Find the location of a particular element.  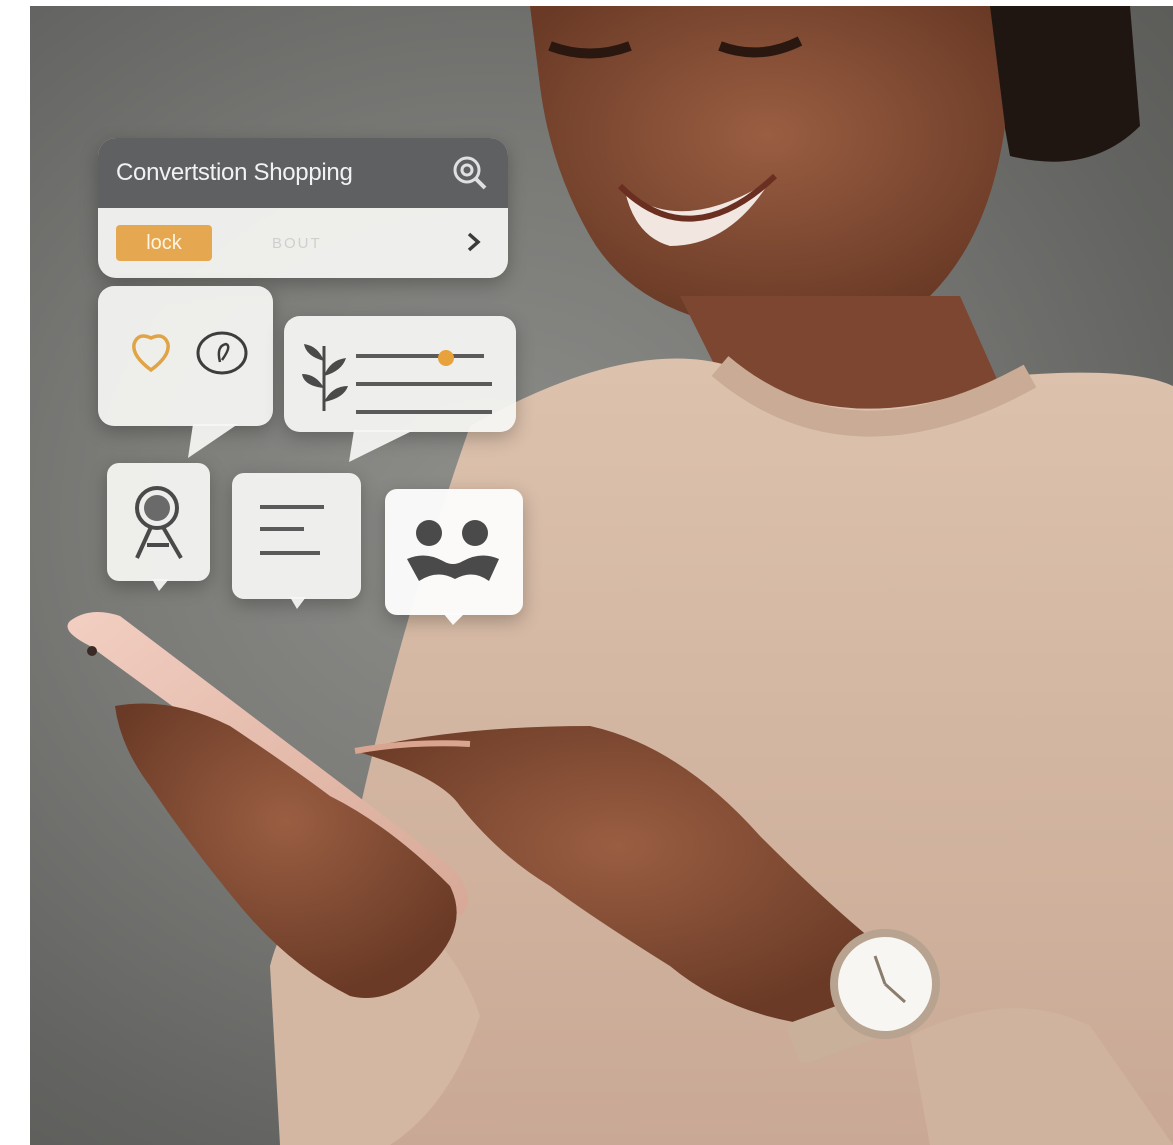

text-lines-icon is located at coordinates (292, 530).